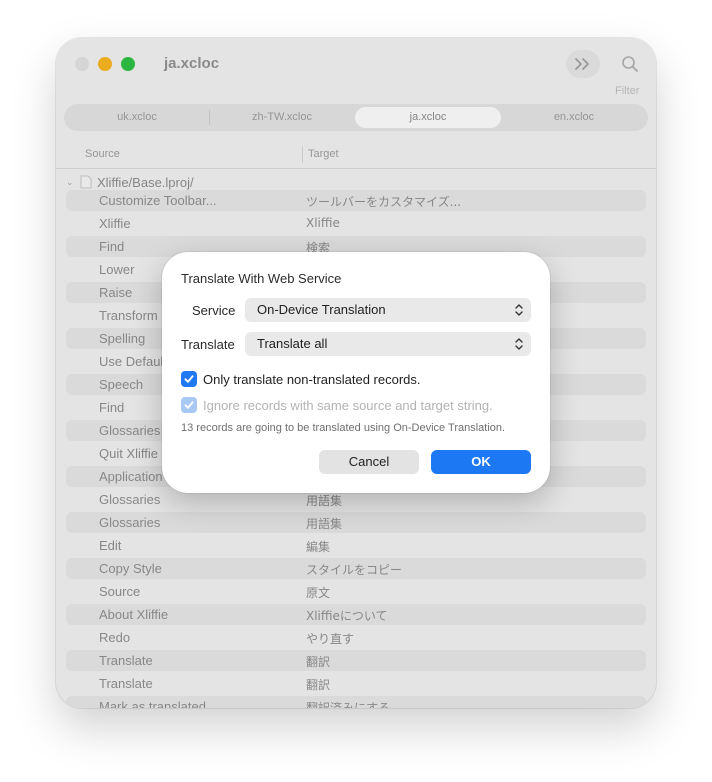 This screenshot has height=782, width=712. I want to click on translate-value: Translate all, so click(292, 343).